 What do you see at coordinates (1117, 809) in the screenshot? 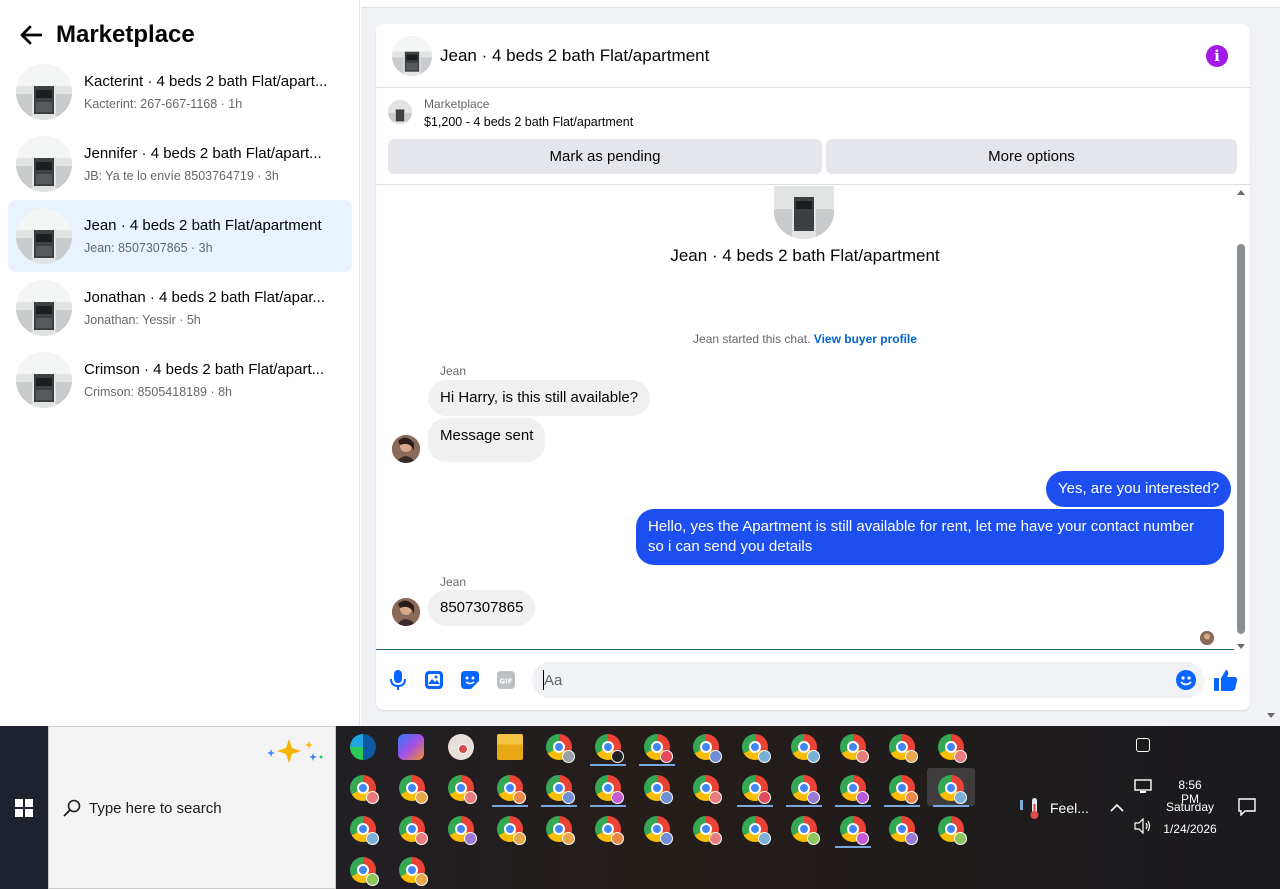
I see `show-hidden-icons-chevron-icon` at bounding box center [1117, 809].